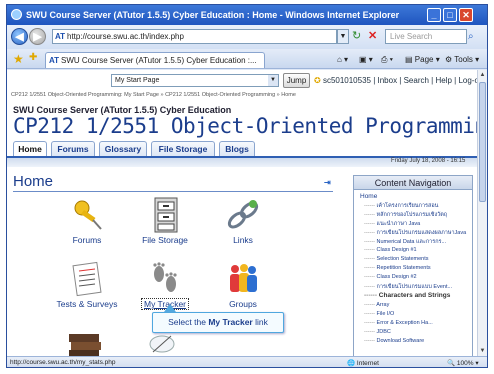 The height and width of the screenshot is (374, 494). What do you see at coordinates (54, 60) in the screenshot?
I see `tab-favicon-icon: AT` at bounding box center [54, 60].